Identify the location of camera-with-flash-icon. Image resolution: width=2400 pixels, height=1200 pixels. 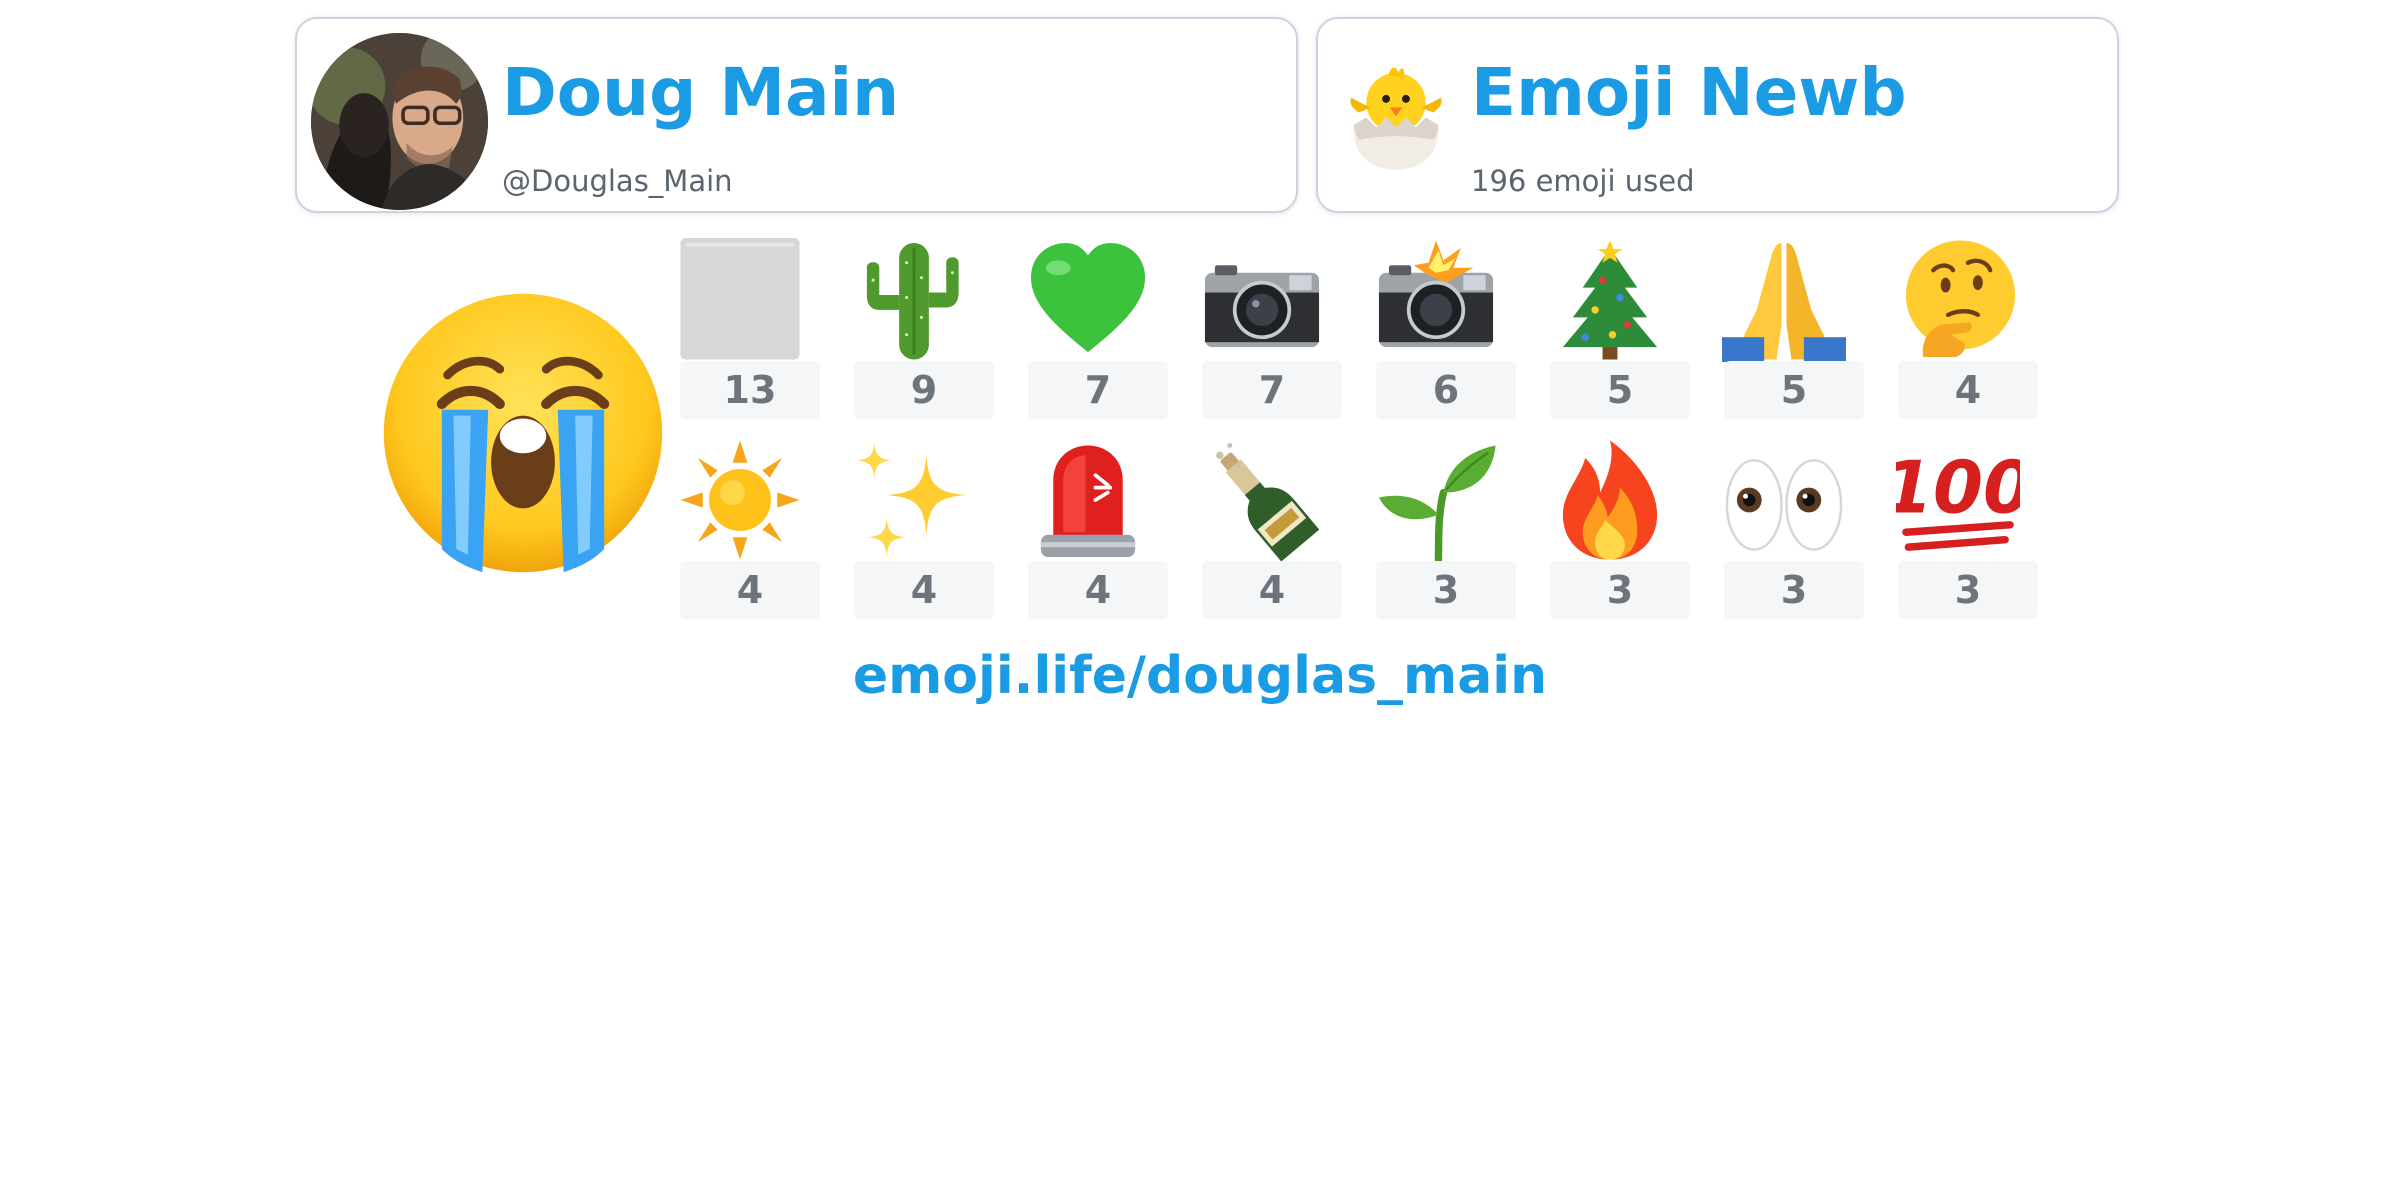
(1436, 300).